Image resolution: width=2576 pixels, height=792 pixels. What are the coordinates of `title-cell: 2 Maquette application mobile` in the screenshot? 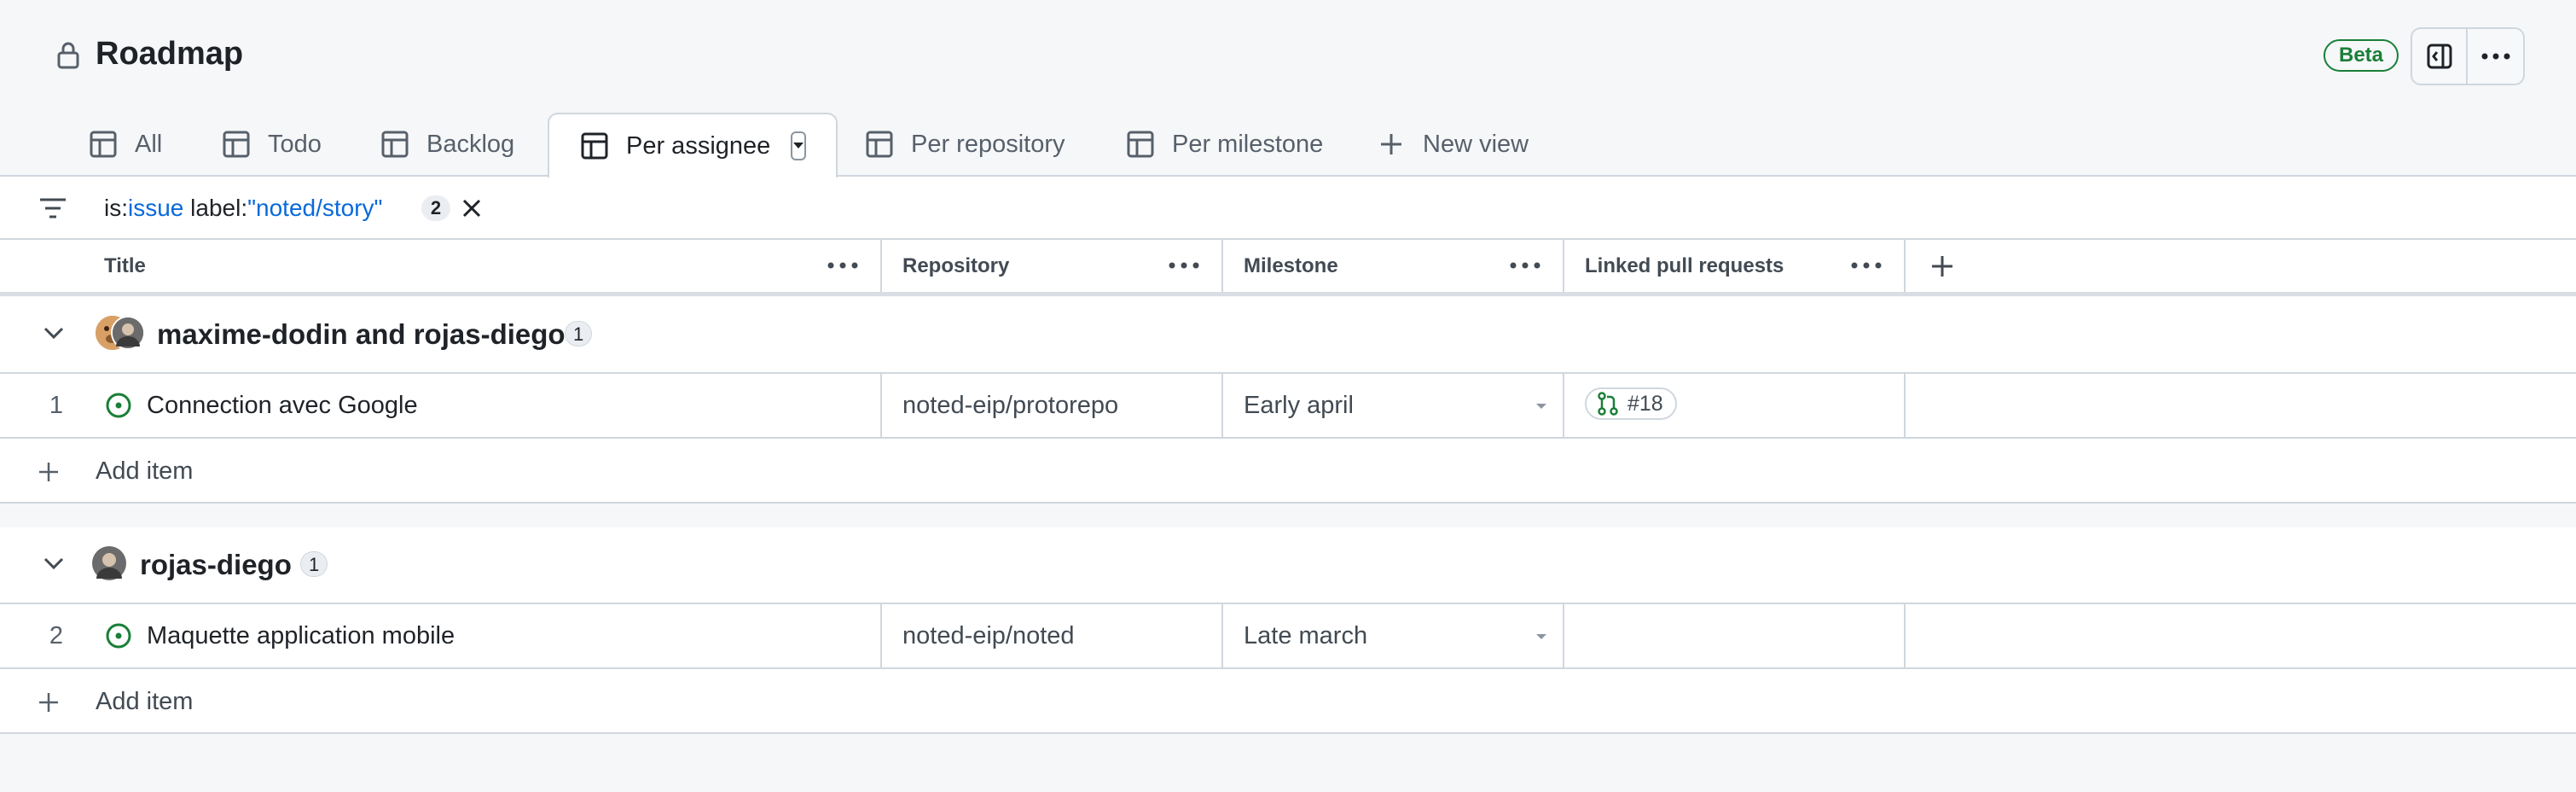 It's located at (441, 635).